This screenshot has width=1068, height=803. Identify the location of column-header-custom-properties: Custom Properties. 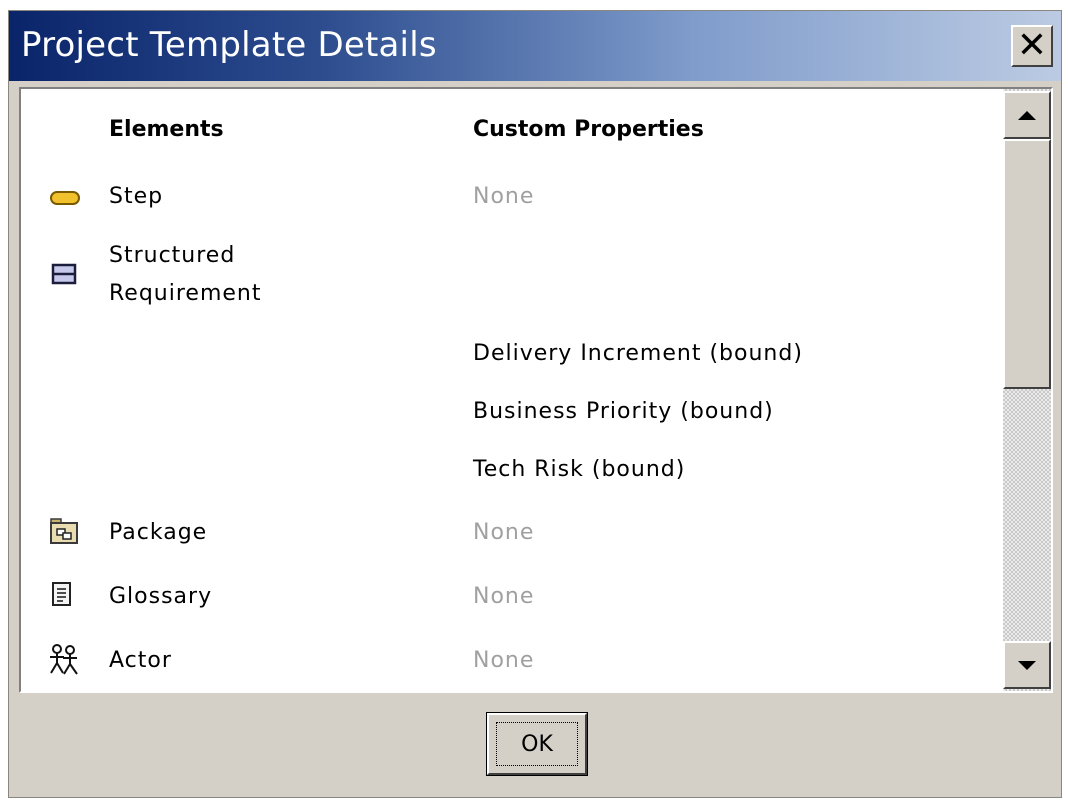
(588, 129).